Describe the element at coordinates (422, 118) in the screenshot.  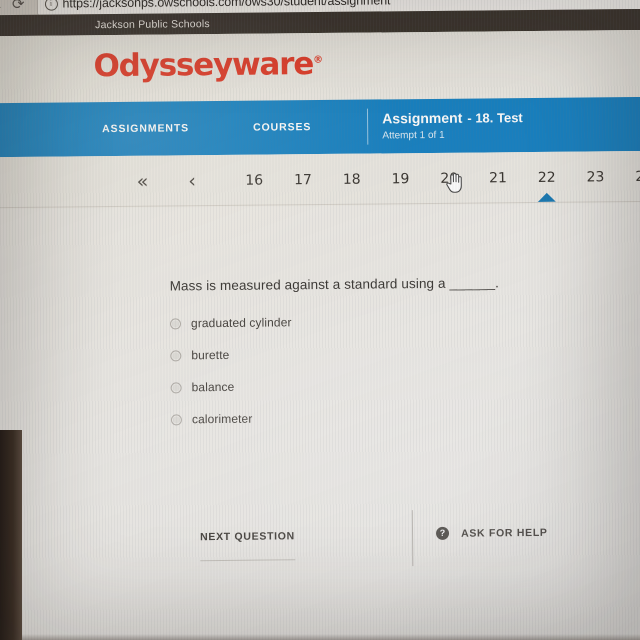
I see `assignment-label: Assignment` at that location.